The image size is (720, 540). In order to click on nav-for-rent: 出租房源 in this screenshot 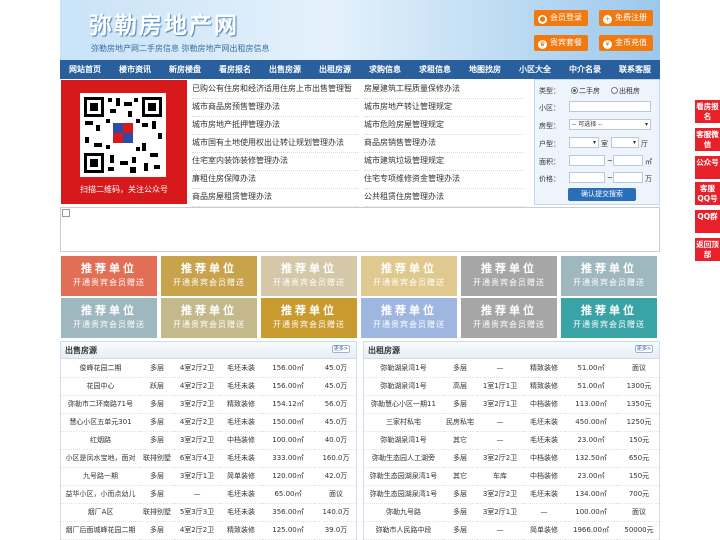, I will do `click(335, 69)`.